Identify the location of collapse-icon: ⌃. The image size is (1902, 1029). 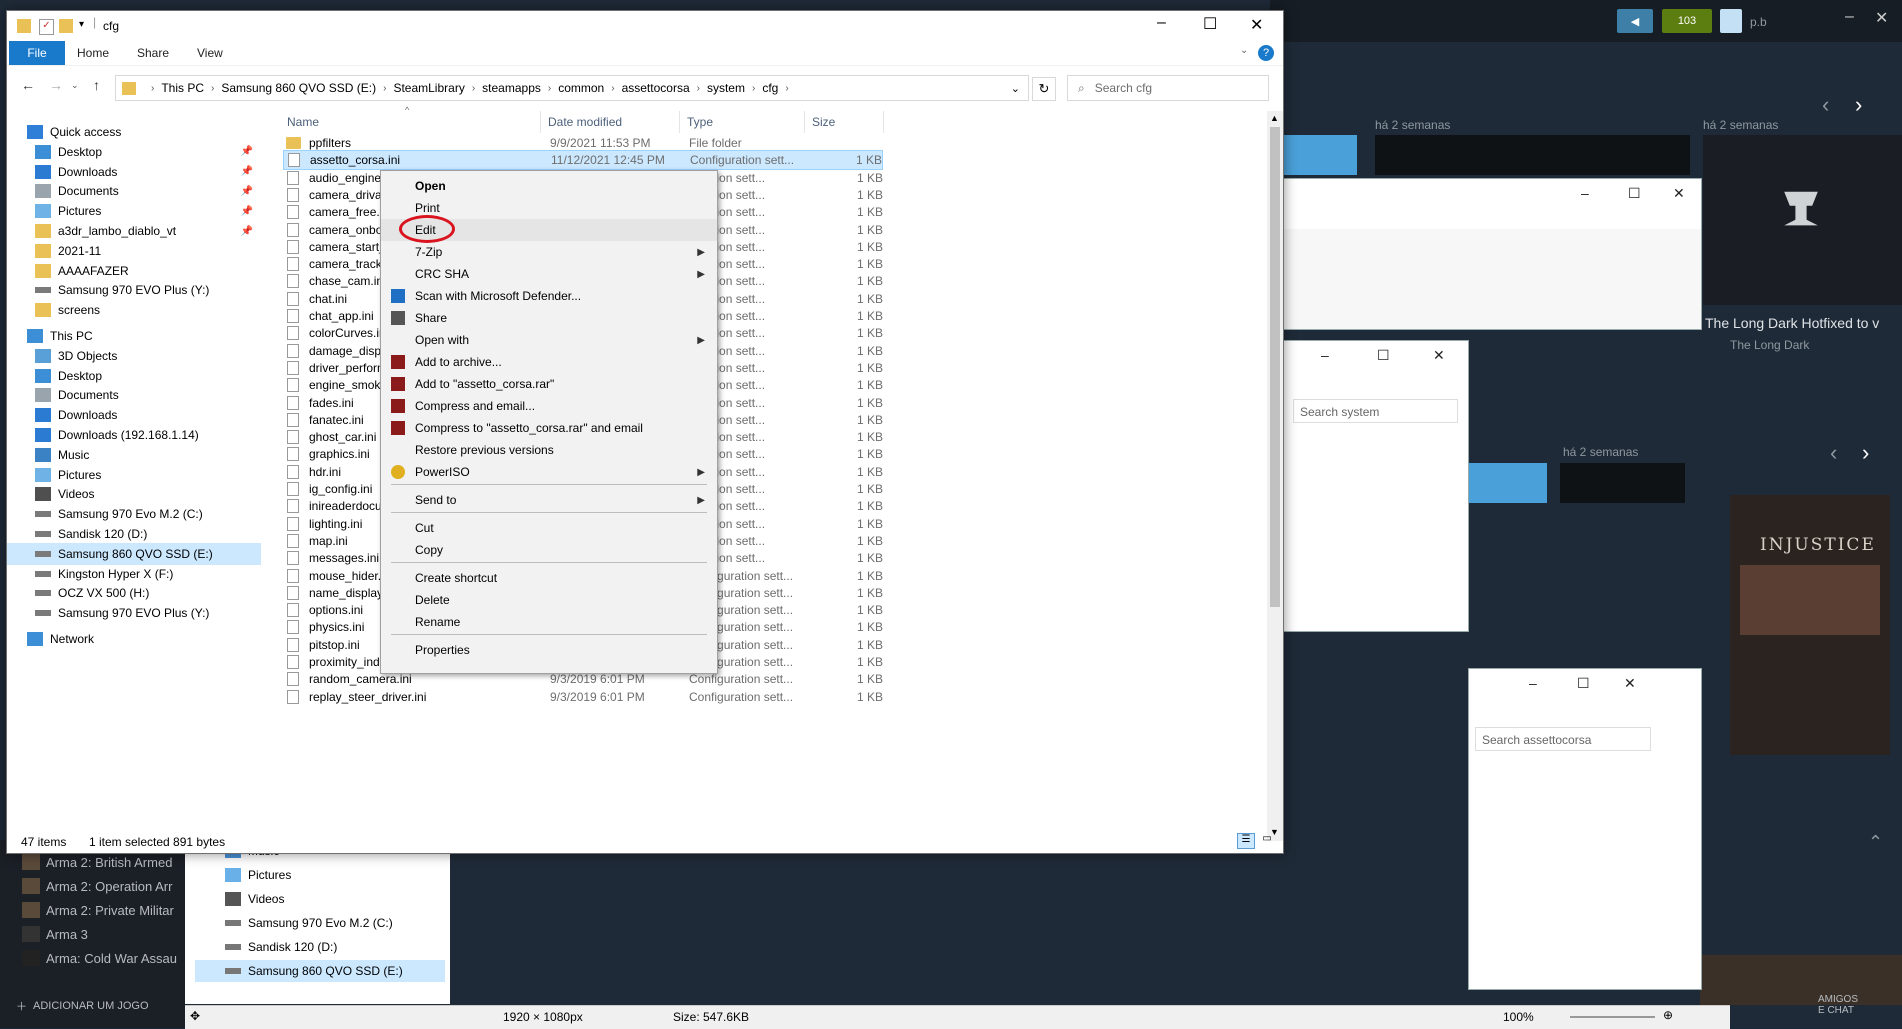
(1875, 842).